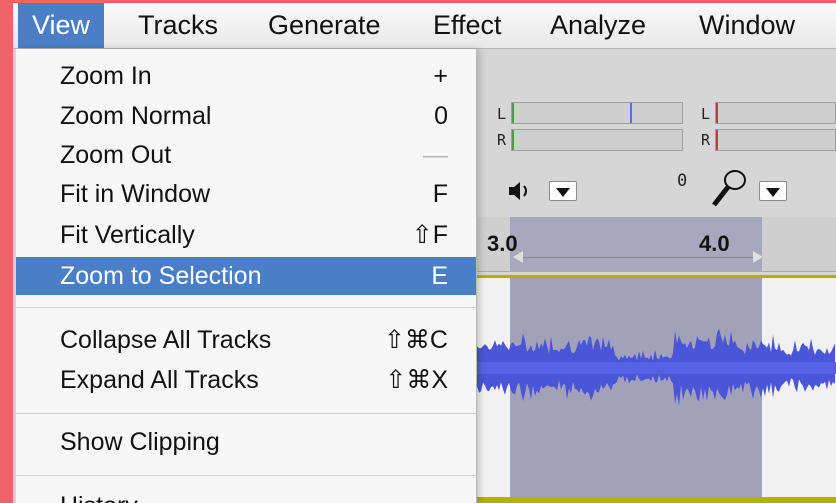 This screenshot has height=503, width=836. I want to click on playback-volume-dropdown, so click(563, 191).